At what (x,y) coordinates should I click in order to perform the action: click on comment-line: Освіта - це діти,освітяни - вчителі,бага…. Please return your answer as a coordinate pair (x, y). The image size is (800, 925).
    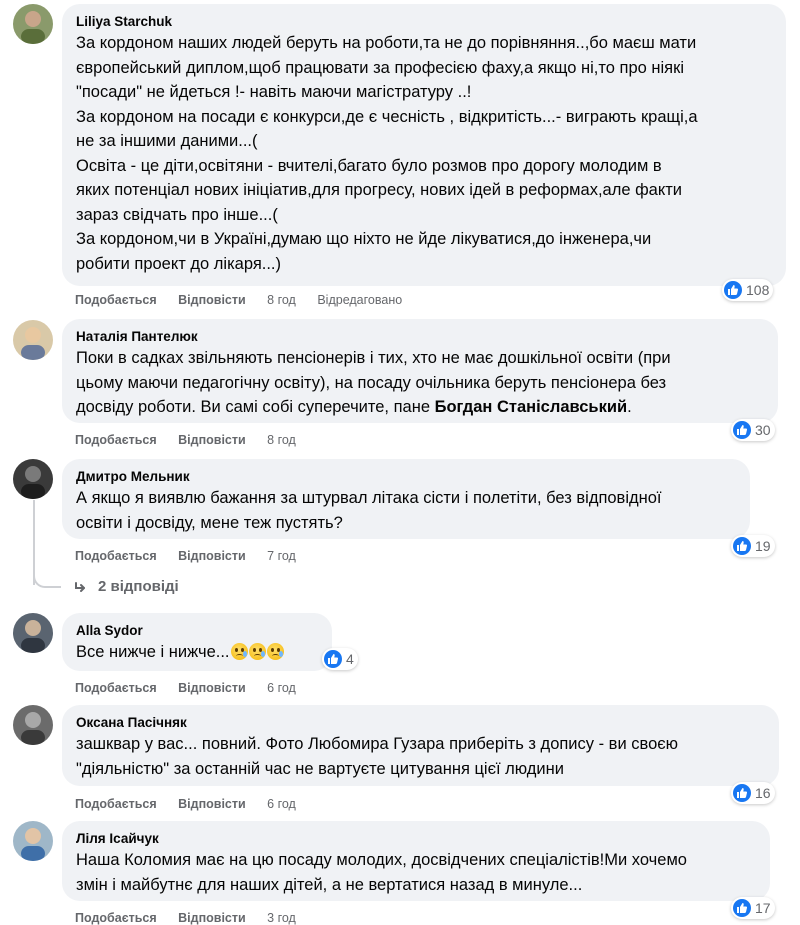
    Looking at the image, I should click on (369, 165).